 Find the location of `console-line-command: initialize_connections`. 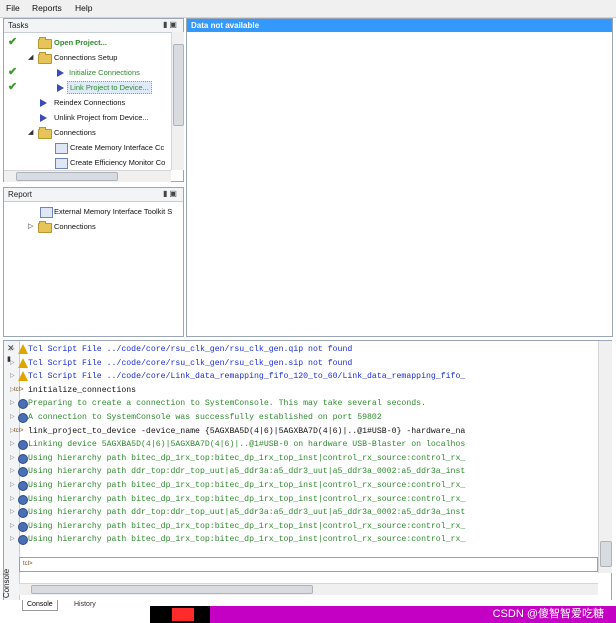

console-line-command: initialize_connections is located at coordinates (82, 390).